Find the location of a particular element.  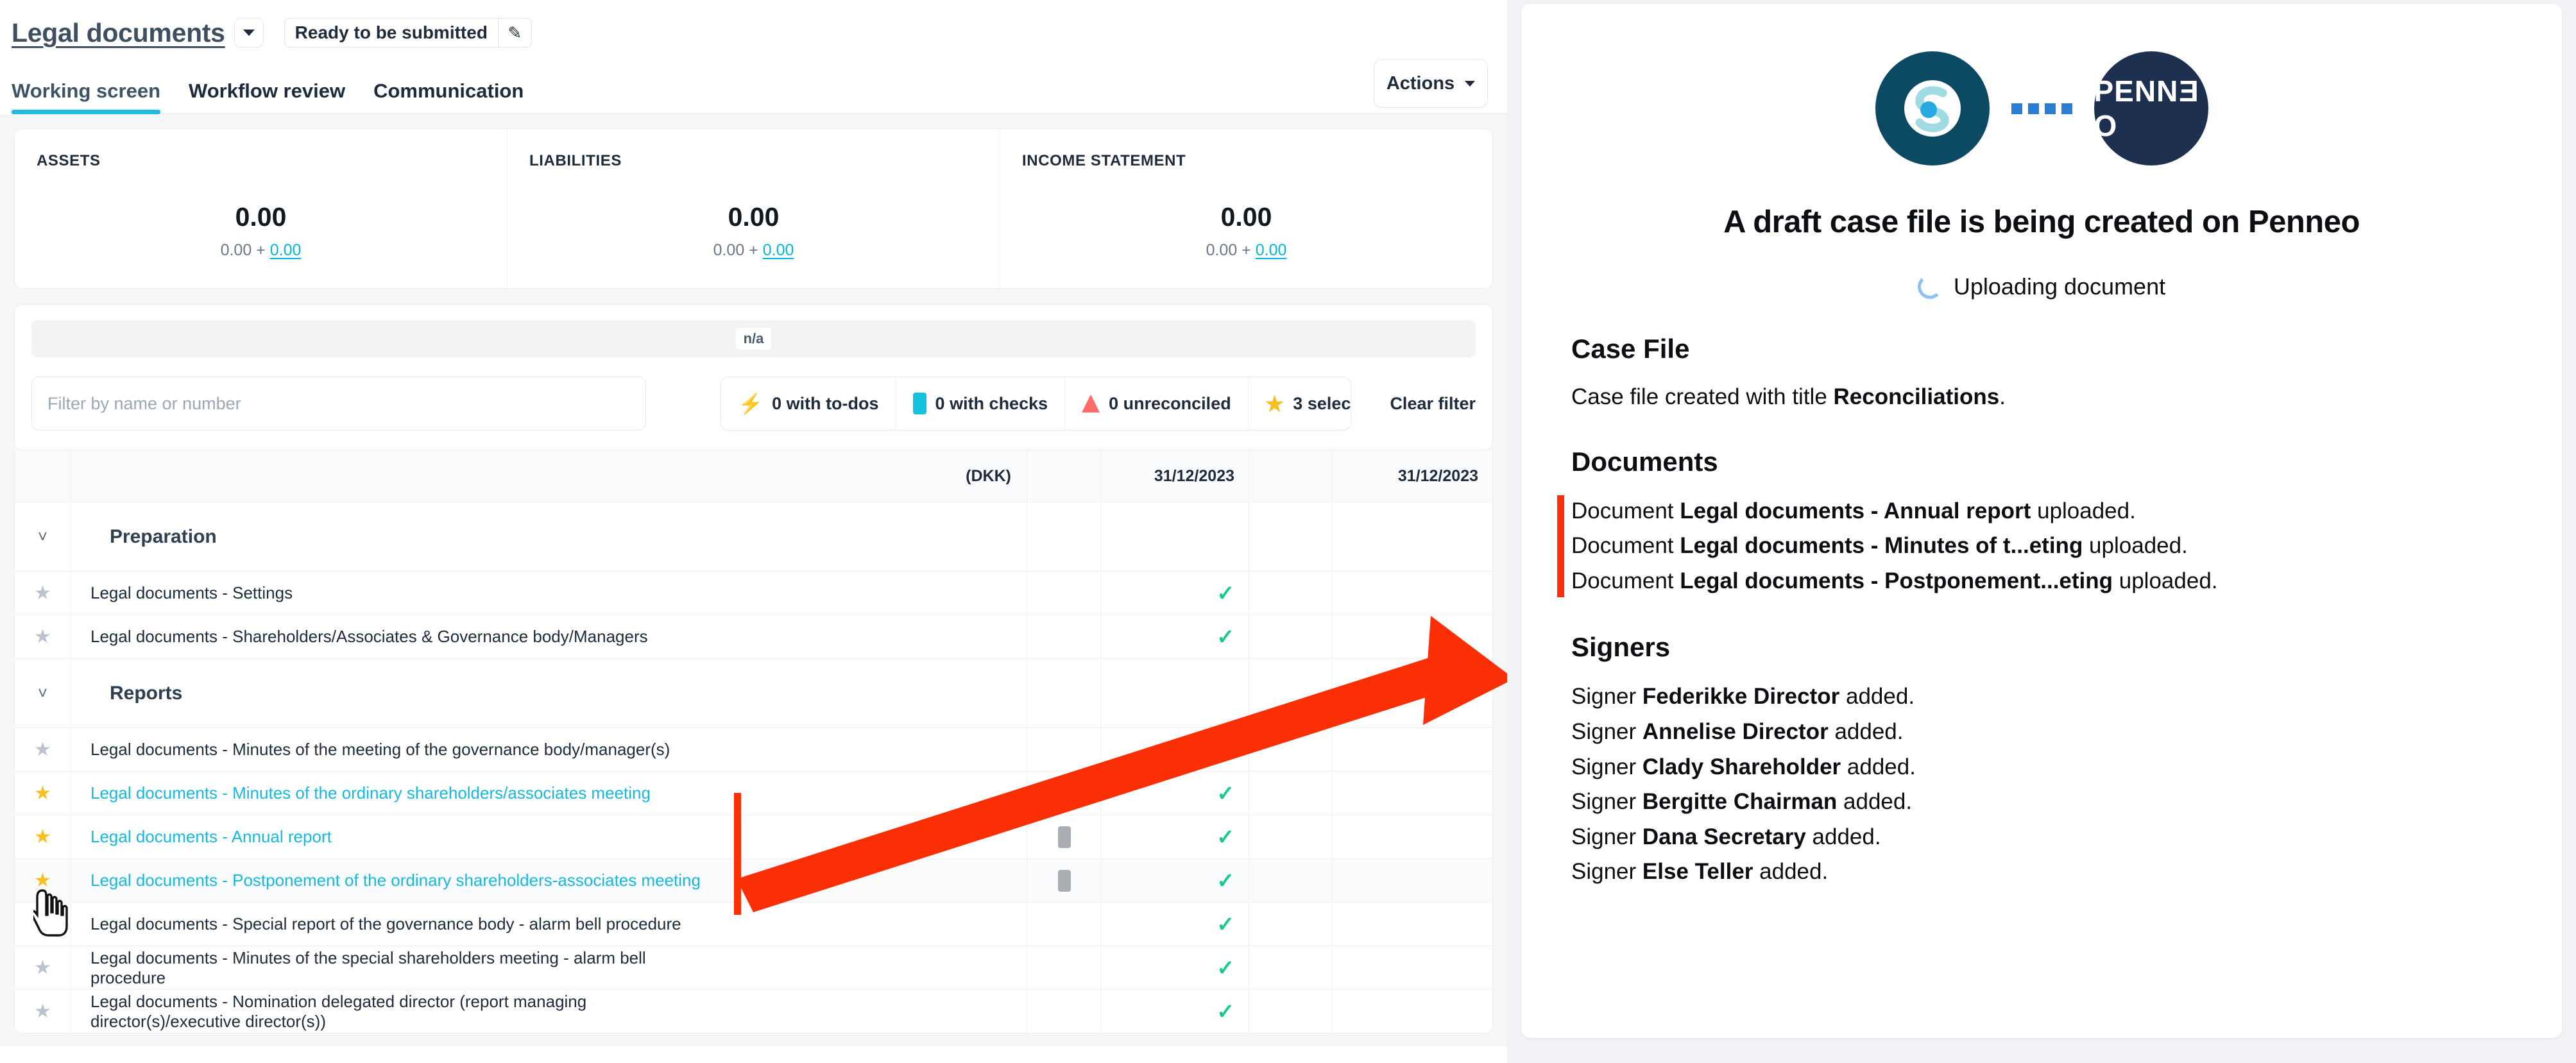

summary-card-income-statement: INCOME STATEMENT 0.00 0.00 + 0.00 is located at coordinates (1246, 208).